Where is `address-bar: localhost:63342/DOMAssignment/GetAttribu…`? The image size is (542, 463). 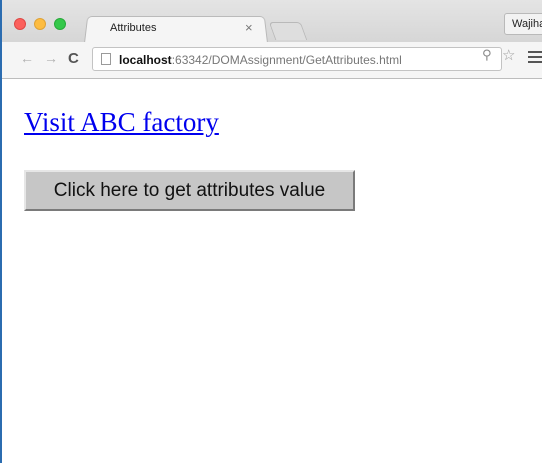 address-bar: localhost:63342/DOMAssignment/GetAttribu… is located at coordinates (297, 59).